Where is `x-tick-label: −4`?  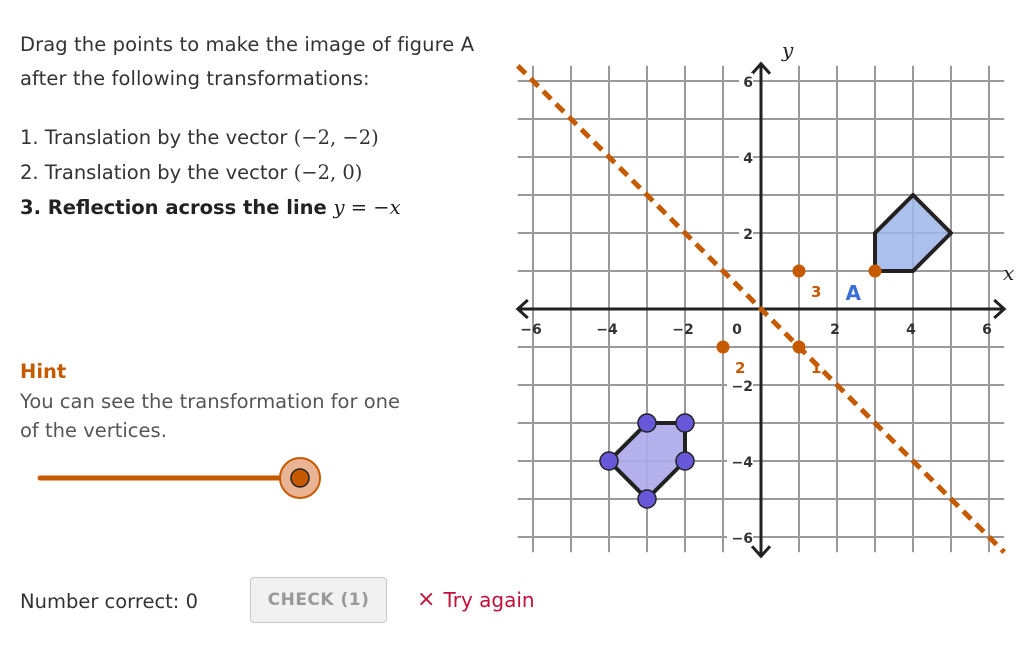
x-tick-label: −4 is located at coordinates (607, 330).